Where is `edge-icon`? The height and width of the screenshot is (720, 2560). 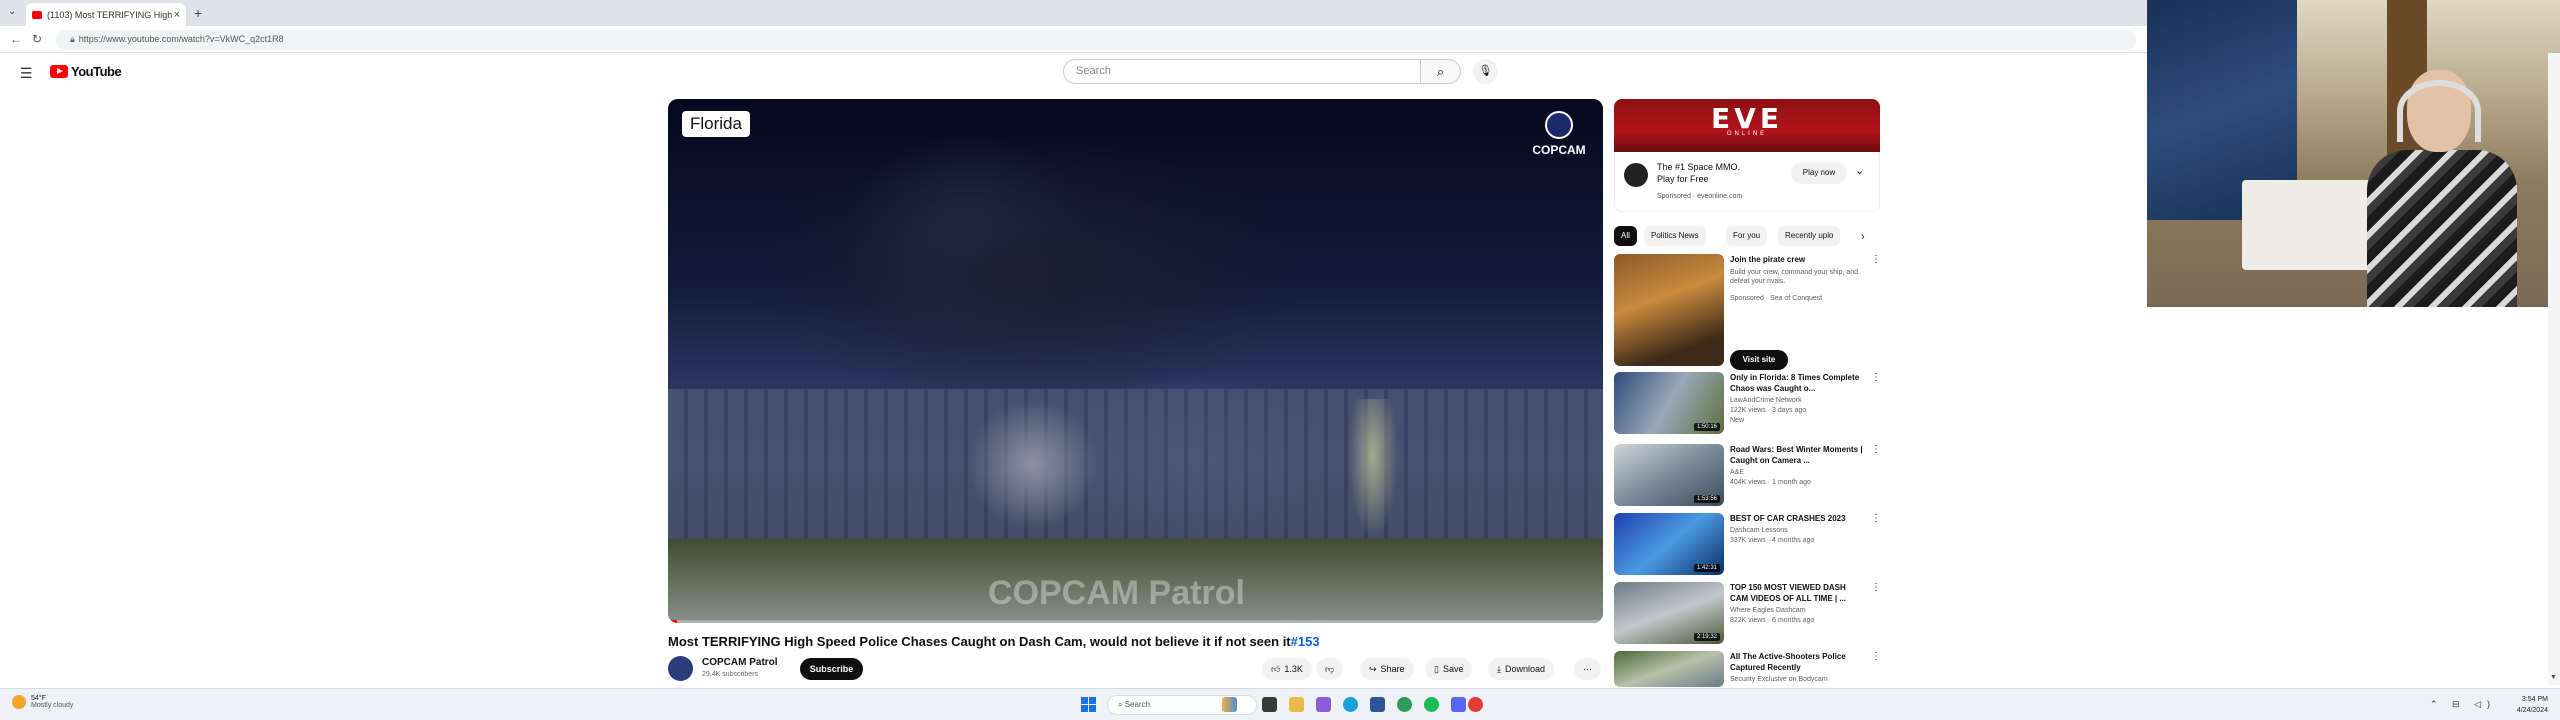
edge-icon is located at coordinates (1350, 704).